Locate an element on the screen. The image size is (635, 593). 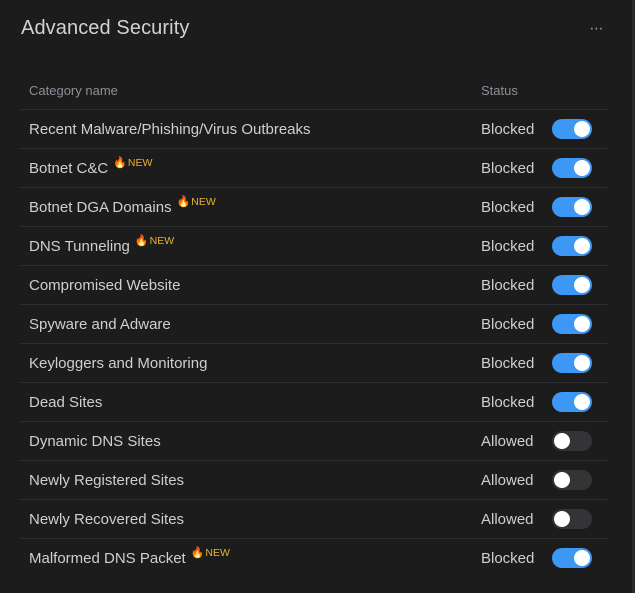
table-row: Compromised Website Blocked is located at coordinates (313, 285).